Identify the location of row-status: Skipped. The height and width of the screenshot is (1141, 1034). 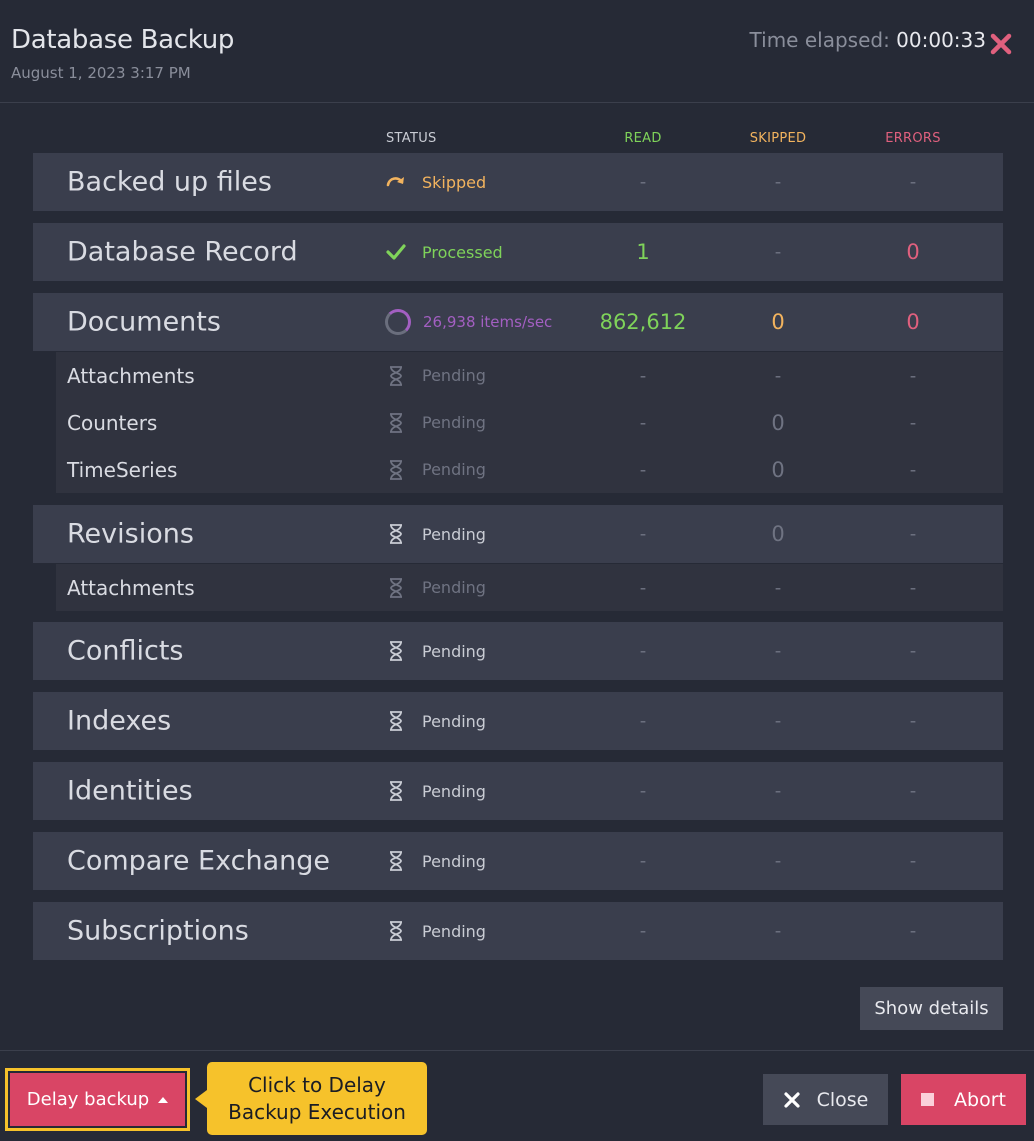
(435, 182).